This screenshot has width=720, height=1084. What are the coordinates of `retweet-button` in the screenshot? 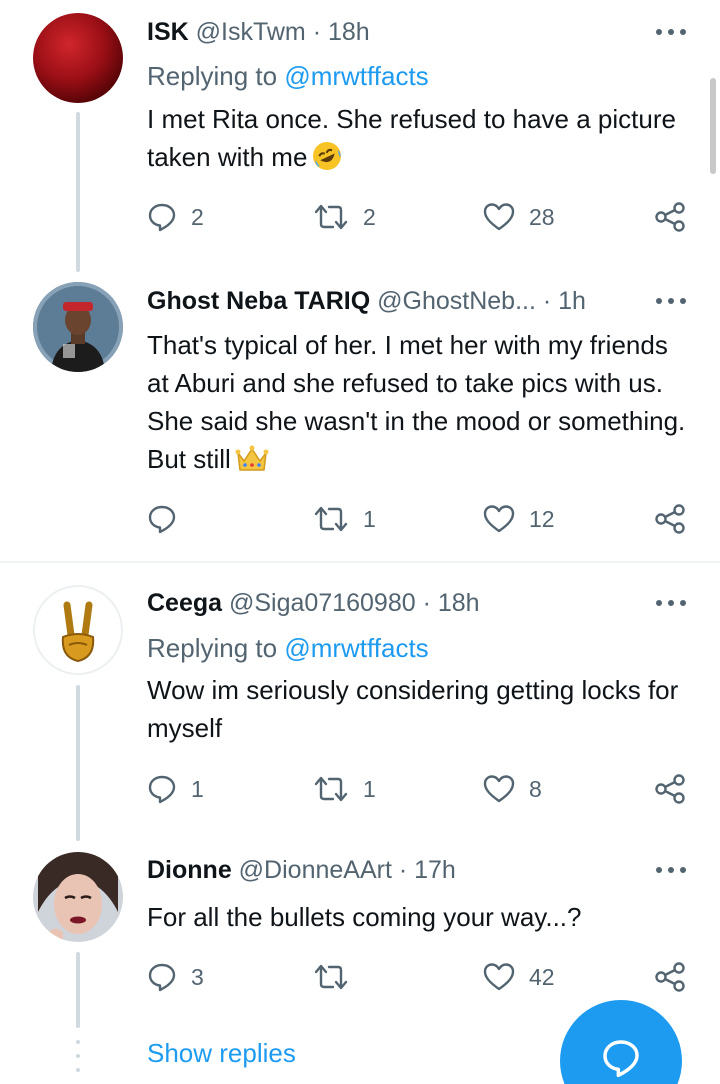 It's located at (338, 977).